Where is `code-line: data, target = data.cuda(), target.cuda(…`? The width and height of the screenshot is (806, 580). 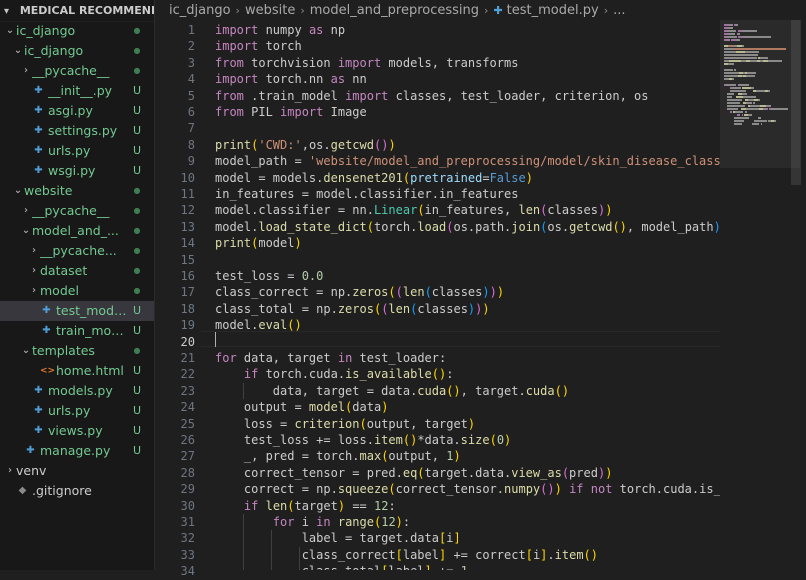 code-line: data, target = data.cuda(), target.cuda(… is located at coordinates (392, 391).